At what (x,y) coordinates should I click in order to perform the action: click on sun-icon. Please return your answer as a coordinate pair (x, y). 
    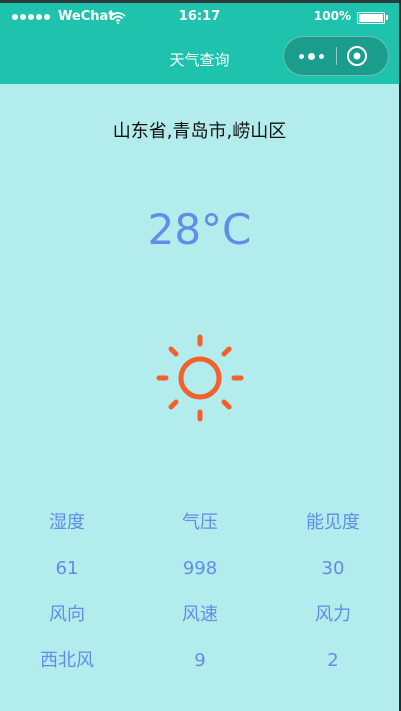
    Looking at the image, I should click on (200, 378).